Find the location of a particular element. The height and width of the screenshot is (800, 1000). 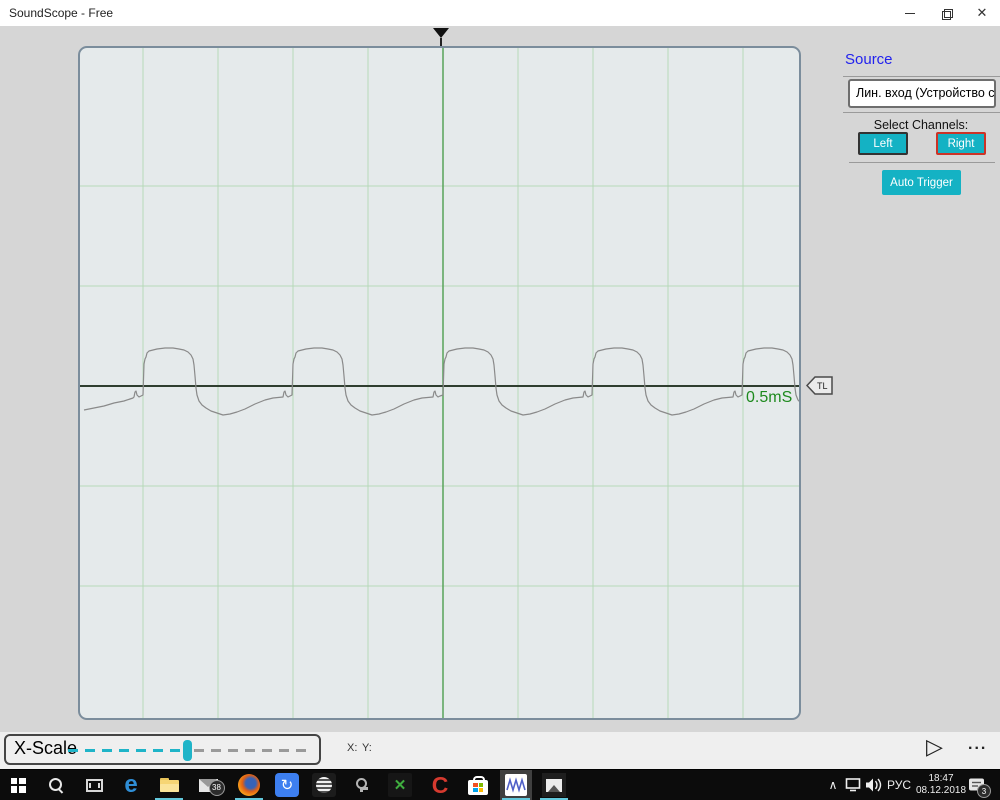

taskbar-key-tool is located at coordinates (361, 785).